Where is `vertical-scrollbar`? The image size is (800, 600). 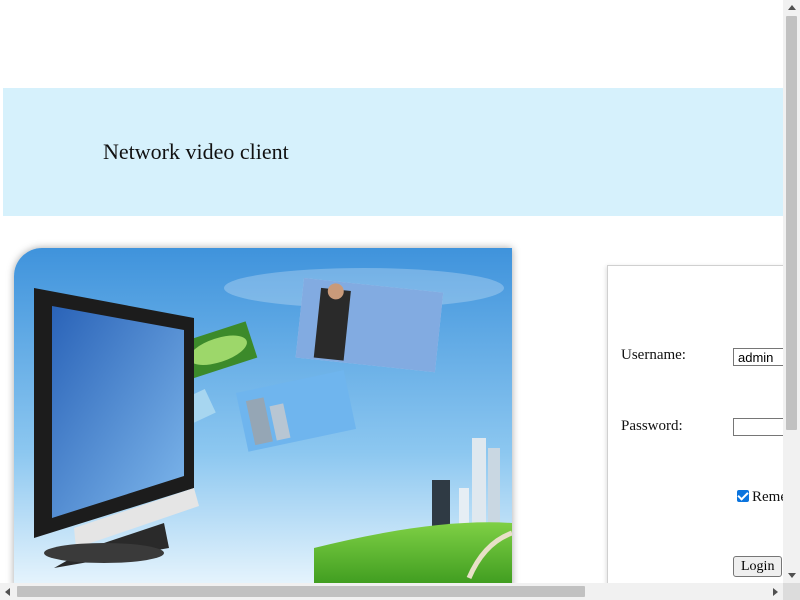 vertical-scrollbar is located at coordinates (791, 291).